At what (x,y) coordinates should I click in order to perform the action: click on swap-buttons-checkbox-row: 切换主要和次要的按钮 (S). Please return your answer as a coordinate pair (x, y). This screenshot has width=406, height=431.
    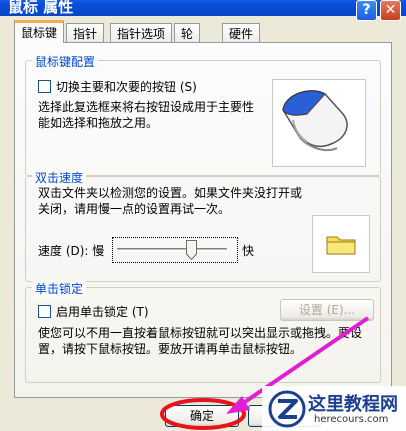
    Looking at the image, I should click on (117, 86).